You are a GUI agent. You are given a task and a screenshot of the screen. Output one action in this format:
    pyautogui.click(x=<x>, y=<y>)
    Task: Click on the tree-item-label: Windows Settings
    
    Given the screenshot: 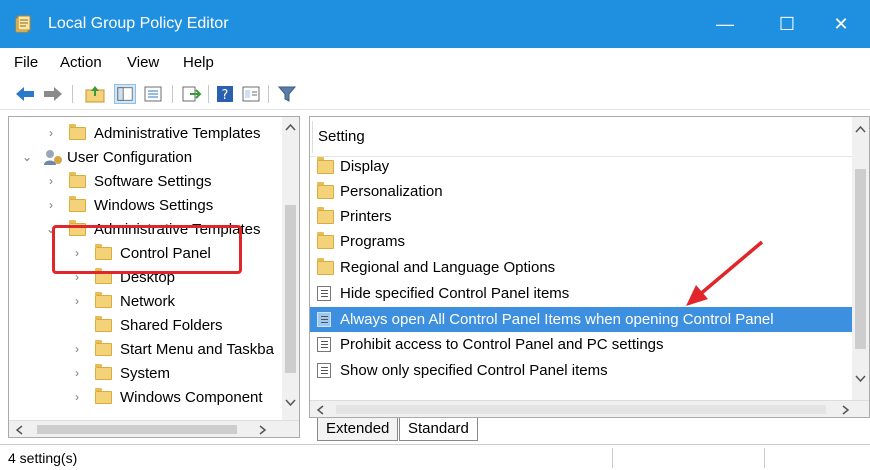 What is the action you would take?
    pyautogui.click(x=154, y=205)
    